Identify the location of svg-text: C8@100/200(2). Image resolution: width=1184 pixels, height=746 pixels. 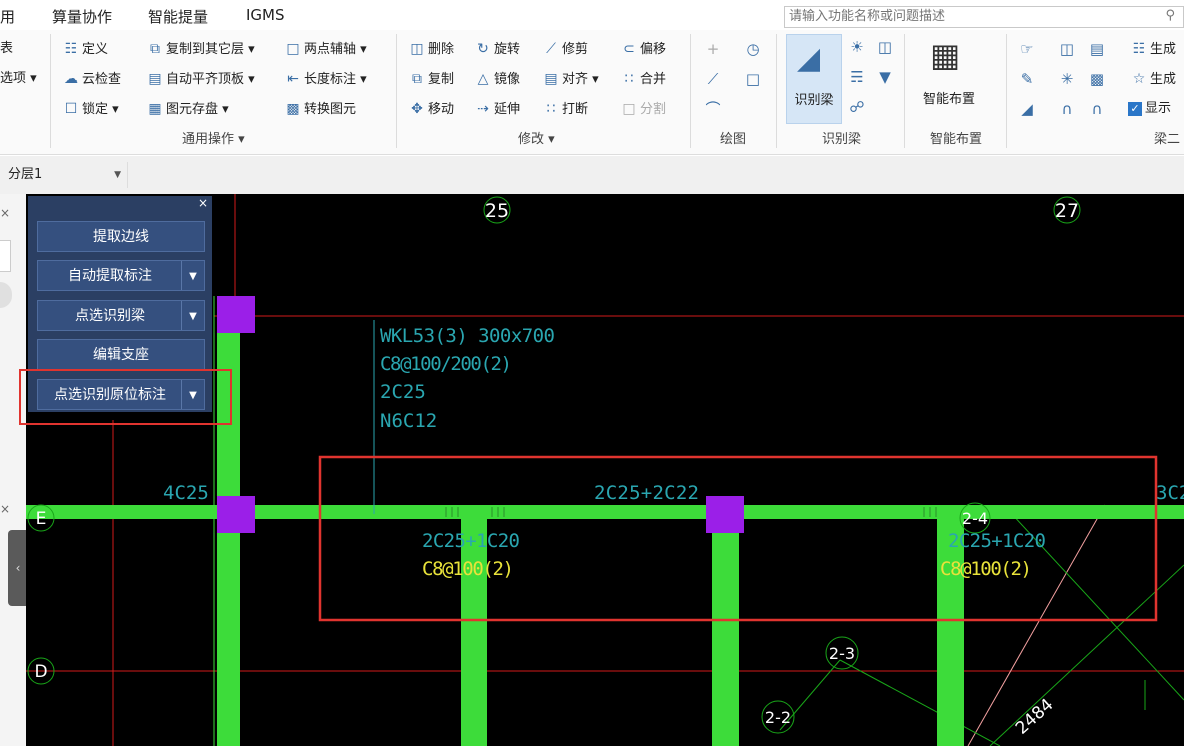
(446, 364).